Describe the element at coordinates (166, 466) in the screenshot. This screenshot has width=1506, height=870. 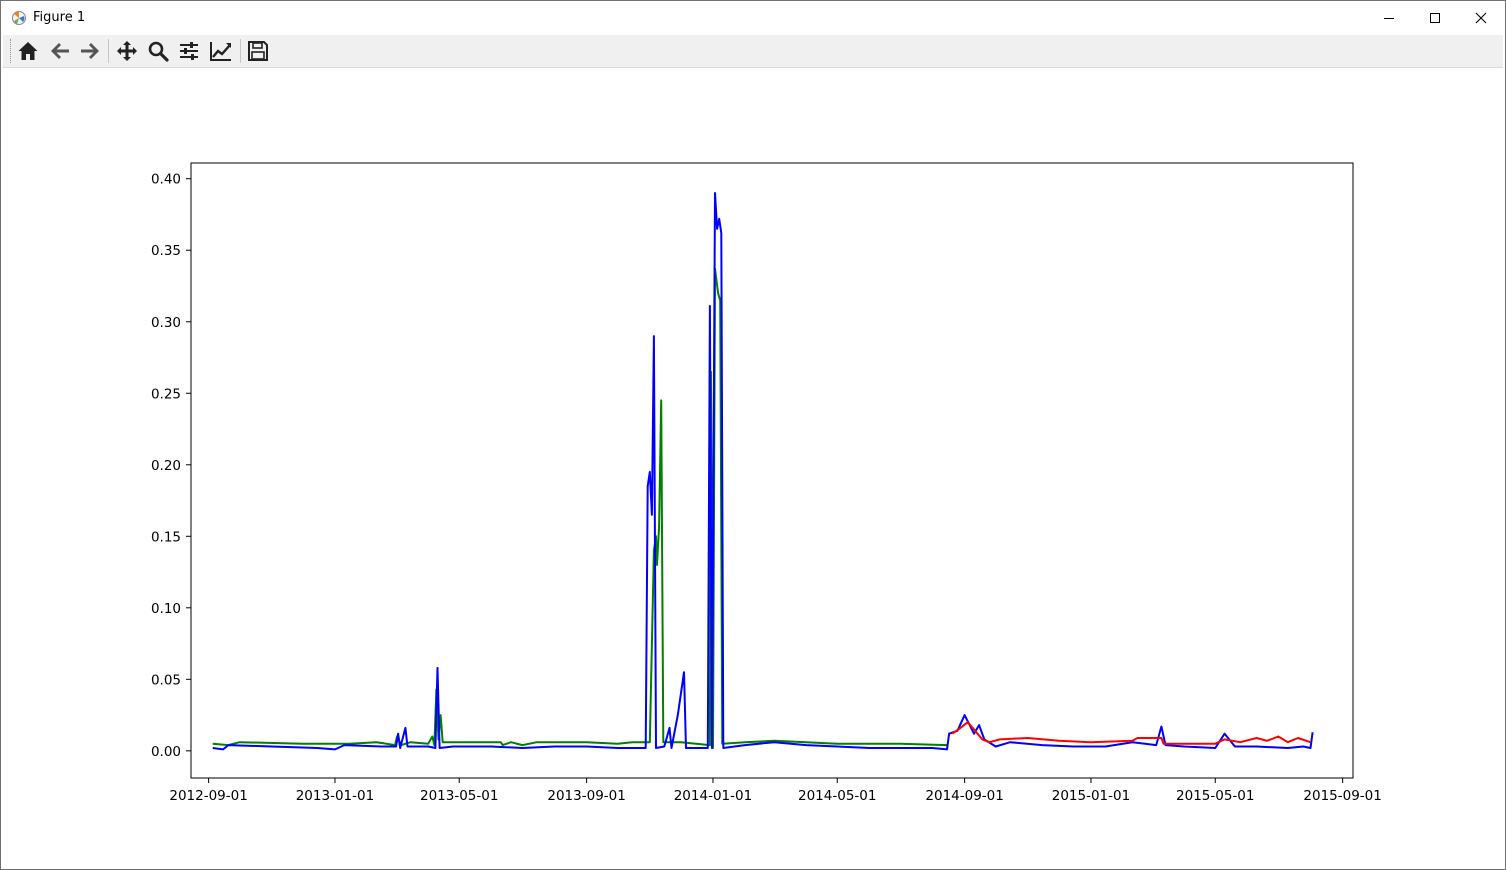
I see `y-tick-label: 0.20` at that location.